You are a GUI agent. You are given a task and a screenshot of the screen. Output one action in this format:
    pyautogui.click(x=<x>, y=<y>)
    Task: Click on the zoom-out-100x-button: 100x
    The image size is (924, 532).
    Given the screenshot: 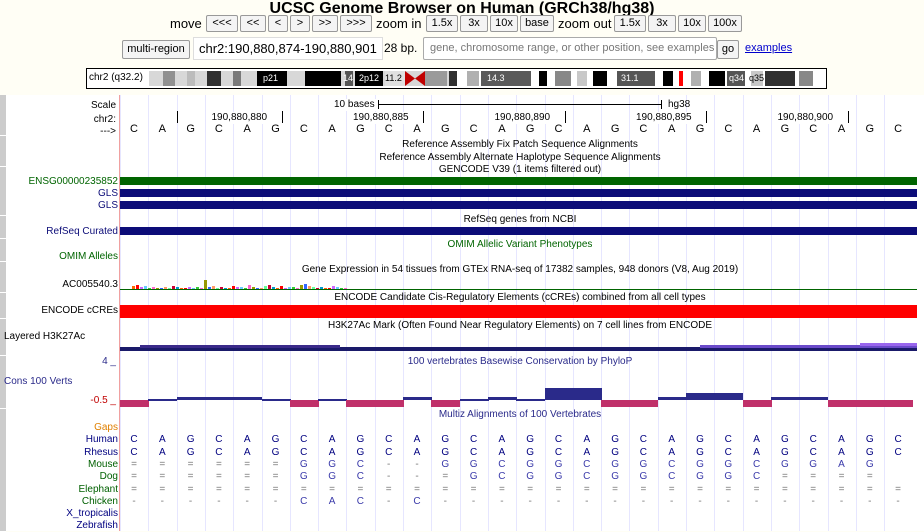 What is the action you would take?
    pyautogui.click(x=725, y=23)
    